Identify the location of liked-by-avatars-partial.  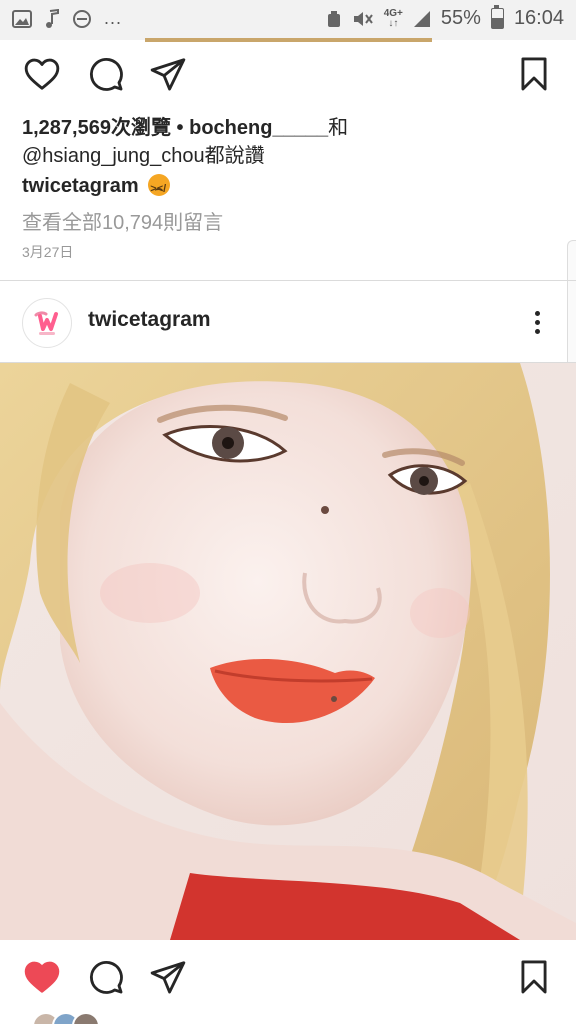
(288, 1018).